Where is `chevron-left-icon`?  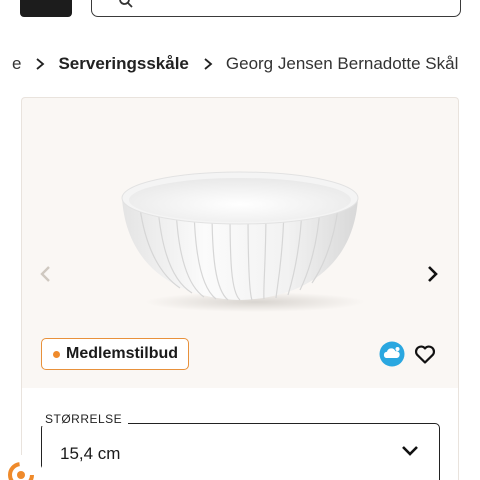
chevron-left-icon is located at coordinates (45, 274).